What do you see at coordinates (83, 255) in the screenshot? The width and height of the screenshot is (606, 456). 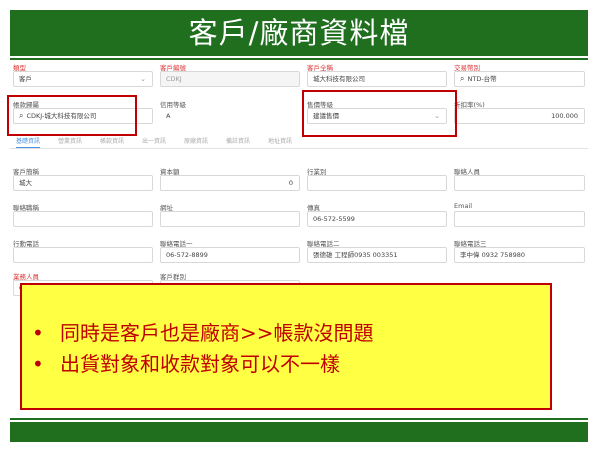 I see `mobile-field` at bounding box center [83, 255].